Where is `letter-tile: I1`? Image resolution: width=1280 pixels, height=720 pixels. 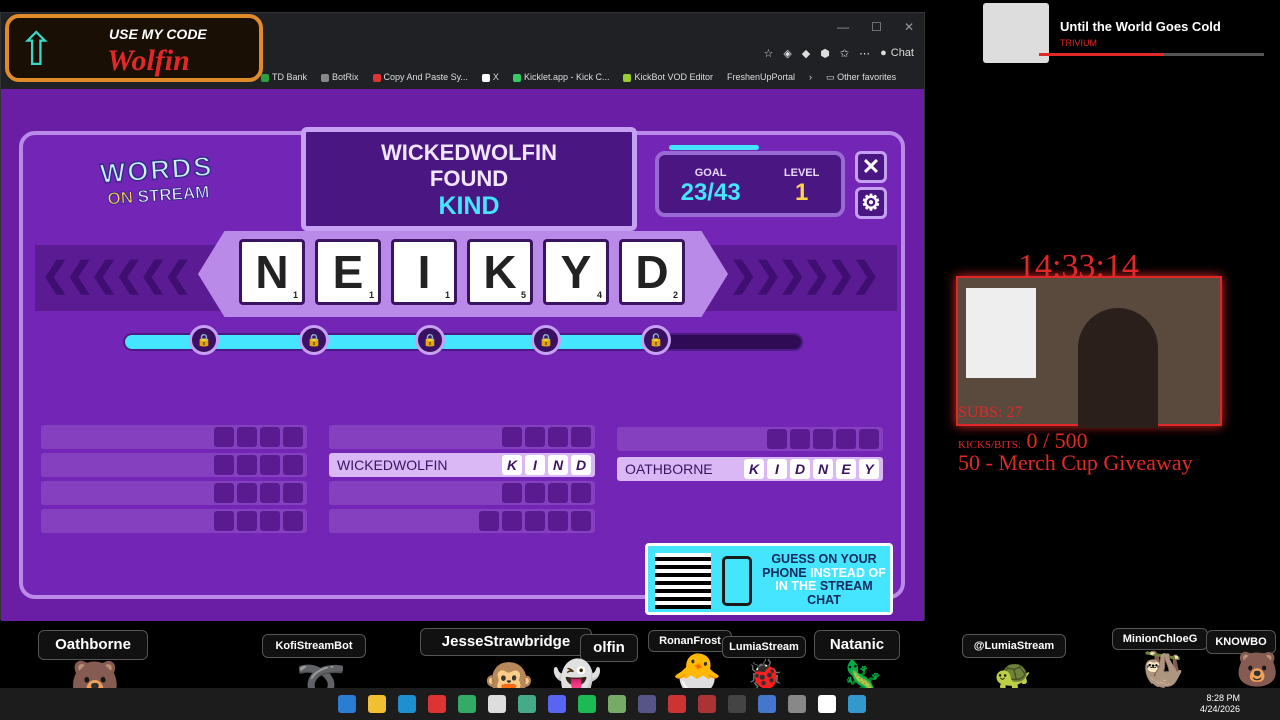
letter-tile: I1 is located at coordinates (424, 272).